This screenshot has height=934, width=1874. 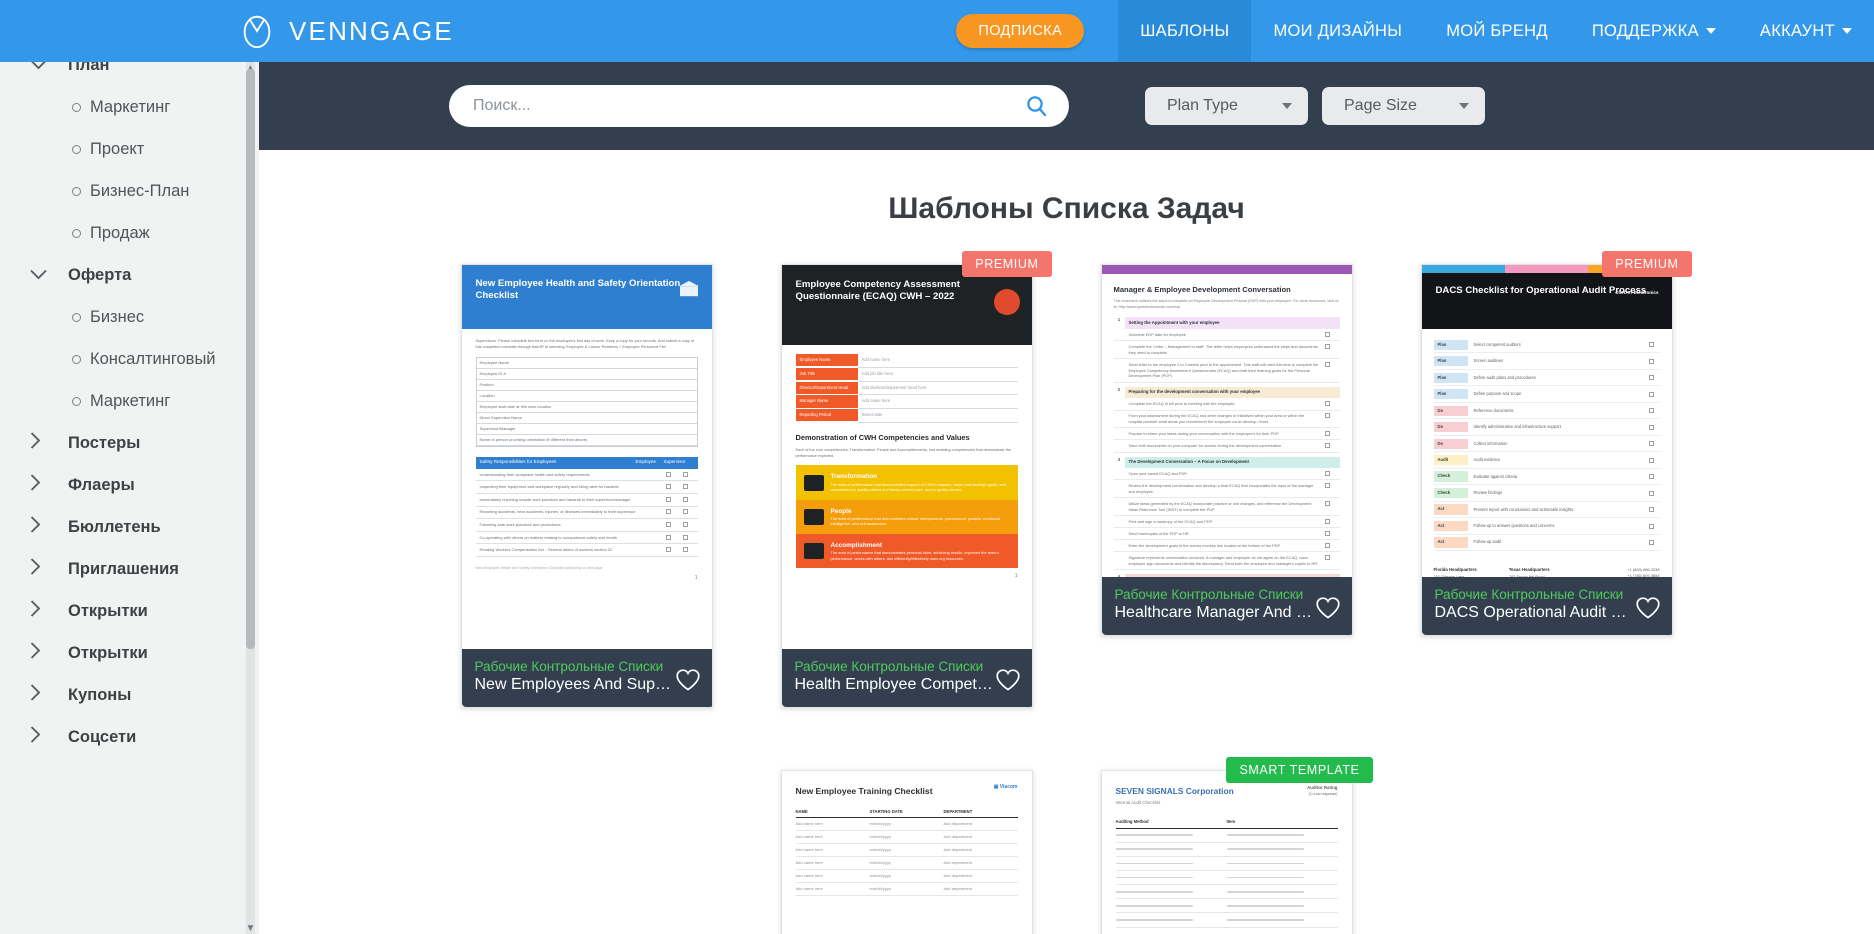 What do you see at coordinates (140, 190) in the screenshot?
I see `sidebar-item-label: Бизнес-План` at bounding box center [140, 190].